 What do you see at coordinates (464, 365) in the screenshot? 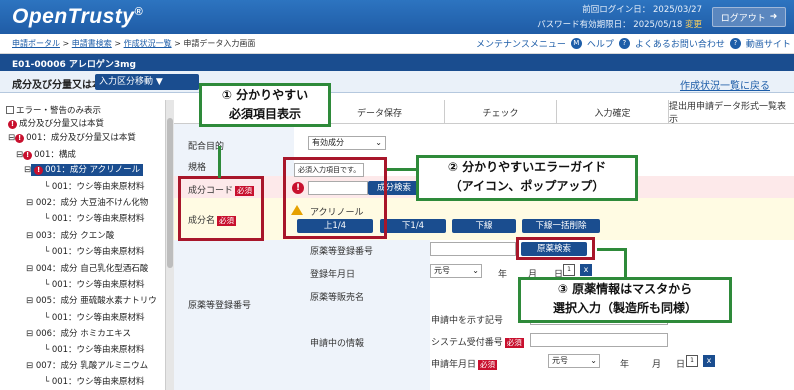
I see `application-date-label: 申請年月日 必須` at bounding box center [464, 365].